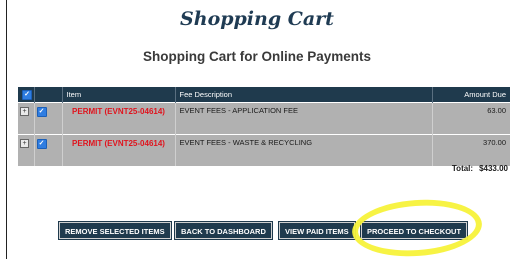 This screenshot has width=514, height=259. I want to click on page-border, so click(6, 129).